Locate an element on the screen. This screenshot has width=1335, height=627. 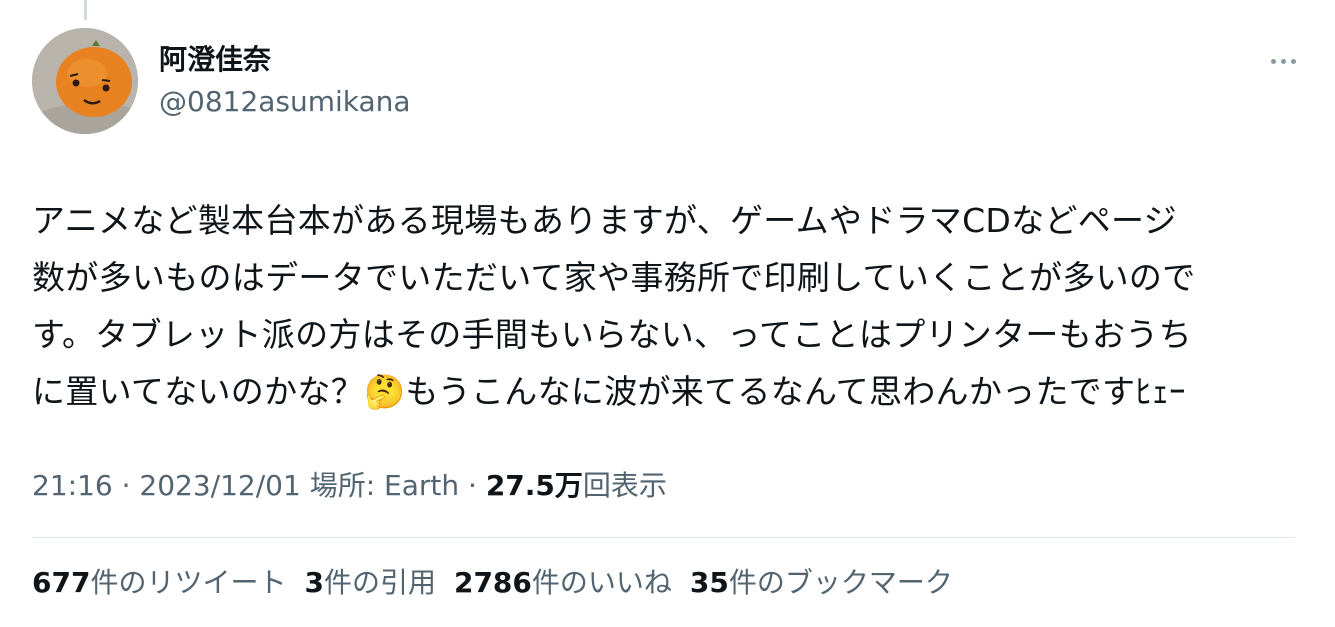
views-label: 回表示 is located at coordinates (624, 485).